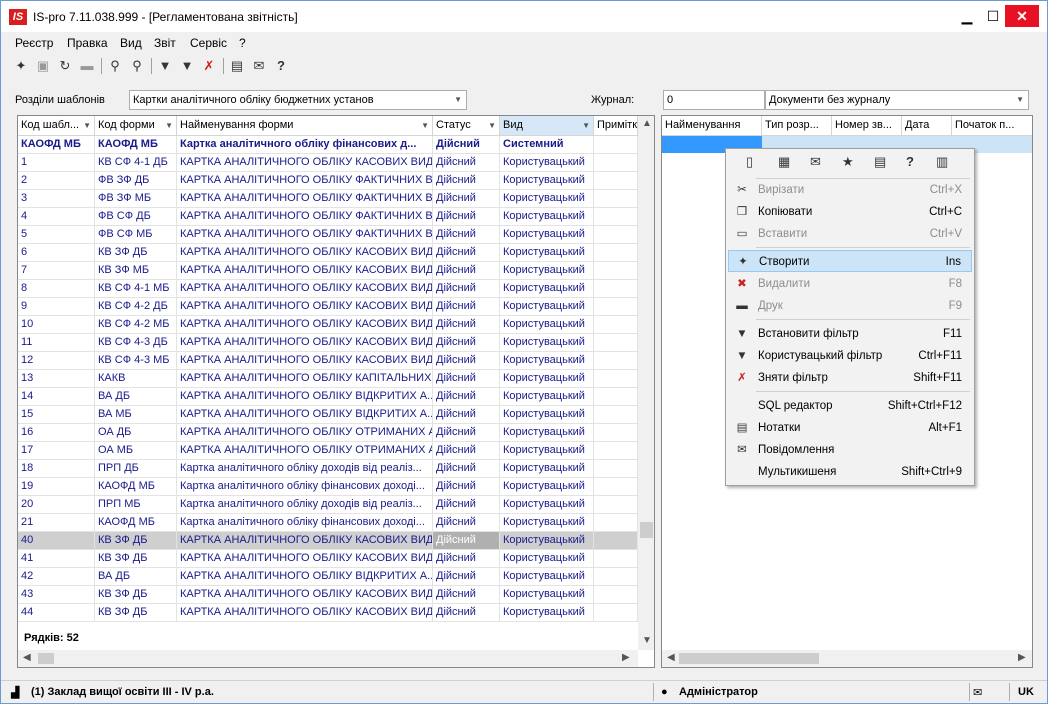 This screenshot has height=704, width=1048. Describe the element at coordinates (208, 43) in the screenshot. I see `menu-service: Сервіс` at that location.